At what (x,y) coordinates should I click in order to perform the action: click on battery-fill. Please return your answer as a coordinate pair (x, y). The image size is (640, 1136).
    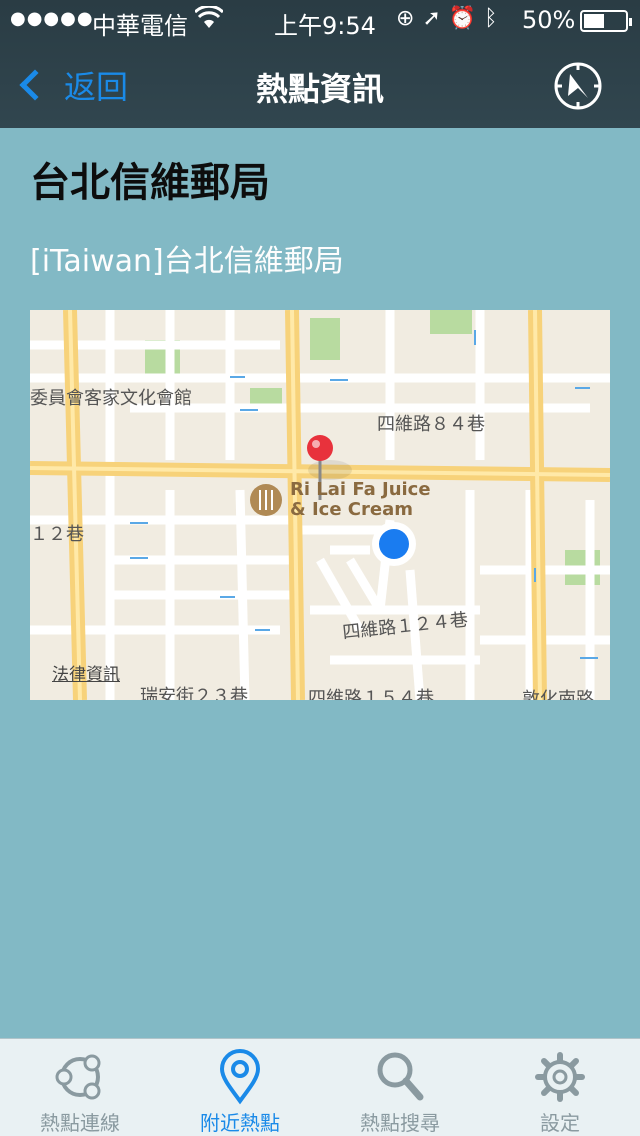
    Looking at the image, I should click on (594, 21).